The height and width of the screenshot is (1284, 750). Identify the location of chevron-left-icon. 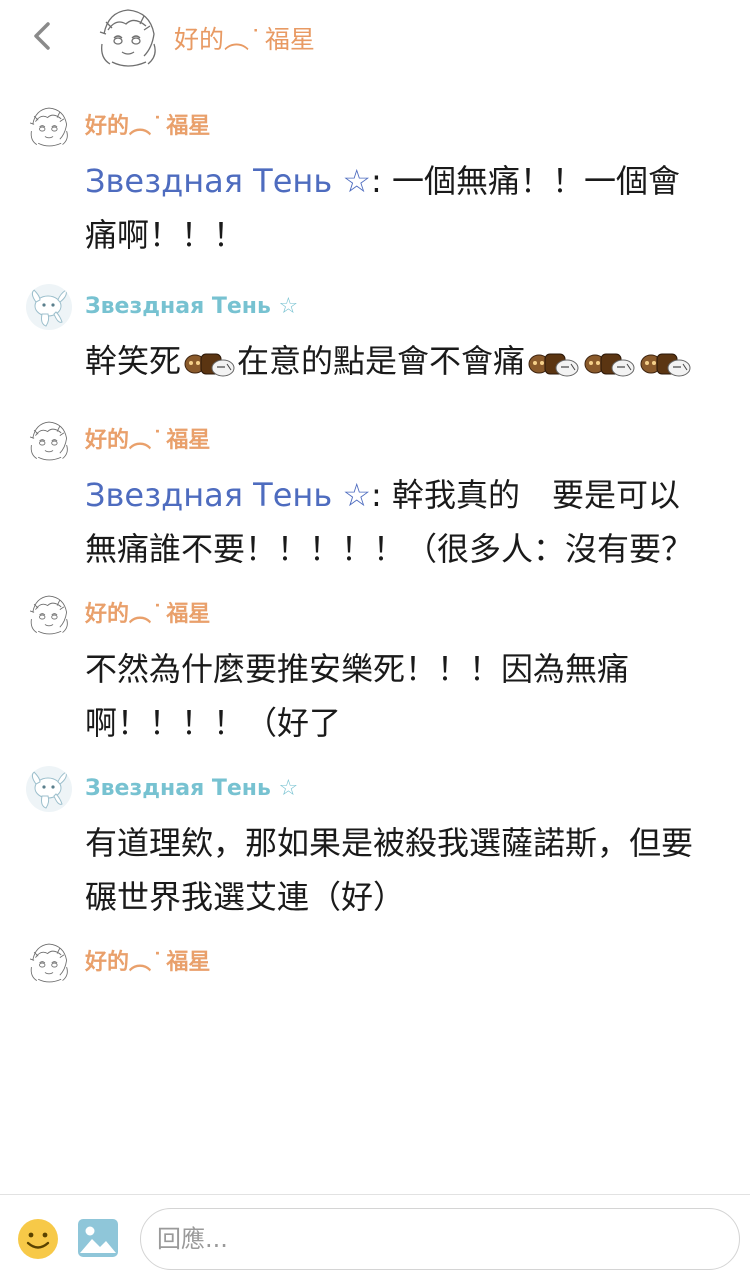
(44, 36).